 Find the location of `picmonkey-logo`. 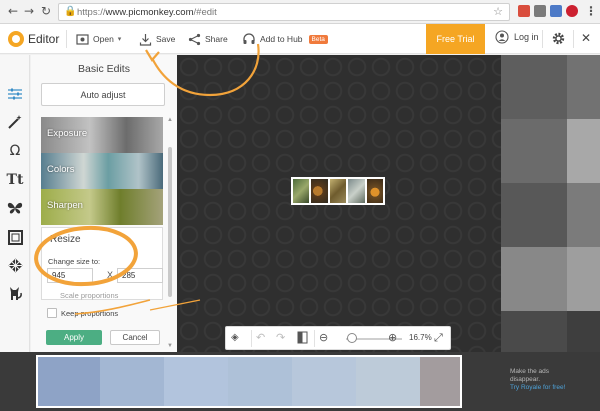

picmonkey-logo is located at coordinates (16, 39).